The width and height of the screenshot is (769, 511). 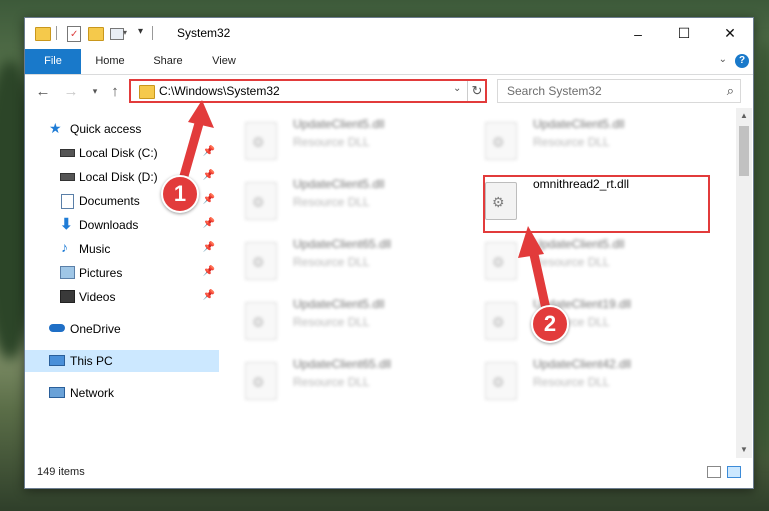 What do you see at coordinates (744, 283) in the screenshot?
I see `vertical-scrollbar: ▲ ▼` at bounding box center [744, 283].